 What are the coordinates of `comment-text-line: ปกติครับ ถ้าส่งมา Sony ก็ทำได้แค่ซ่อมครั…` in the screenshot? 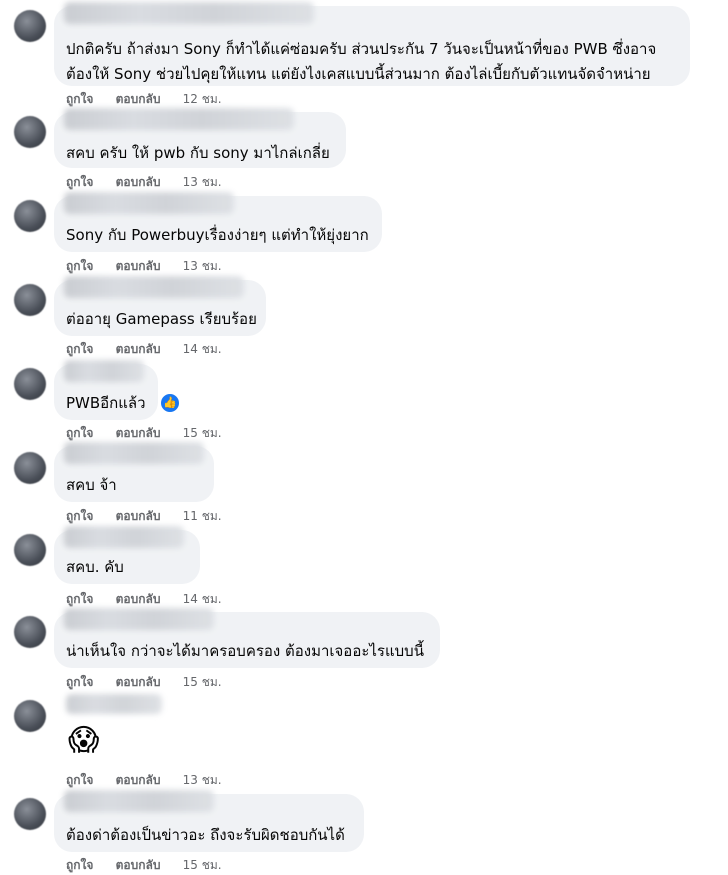 It's located at (361, 49).